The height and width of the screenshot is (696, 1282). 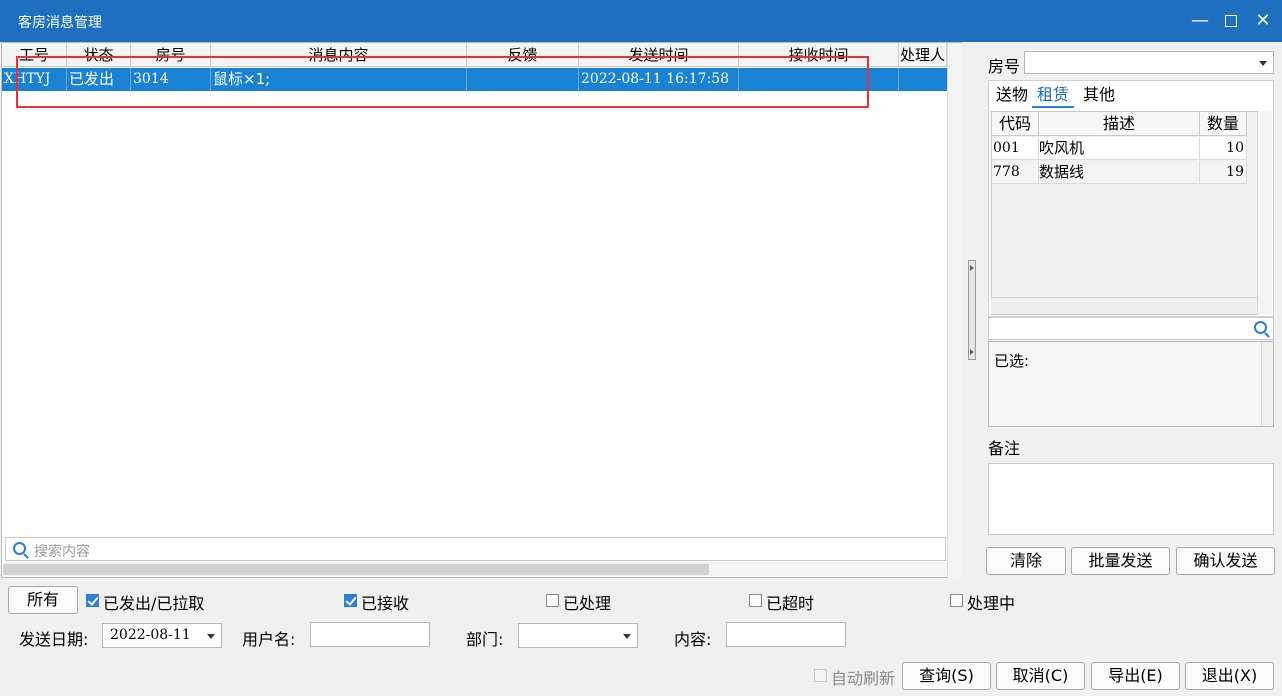 What do you see at coordinates (1119, 148) in the screenshot?
I see `item-desc: 吹风机` at bounding box center [1119, 148].